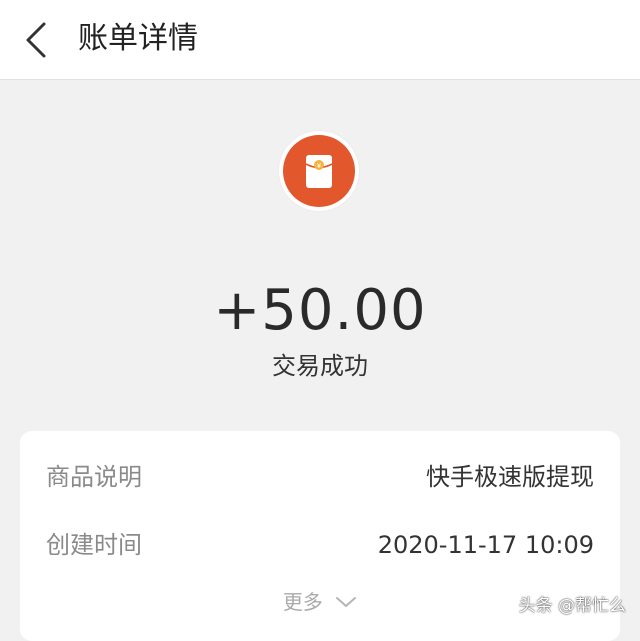  Describe the element at coordinates (320, 545) in the screenshot. I see `detail-row-created-time: 创建时间 2020-11-17 10:09` at that location.